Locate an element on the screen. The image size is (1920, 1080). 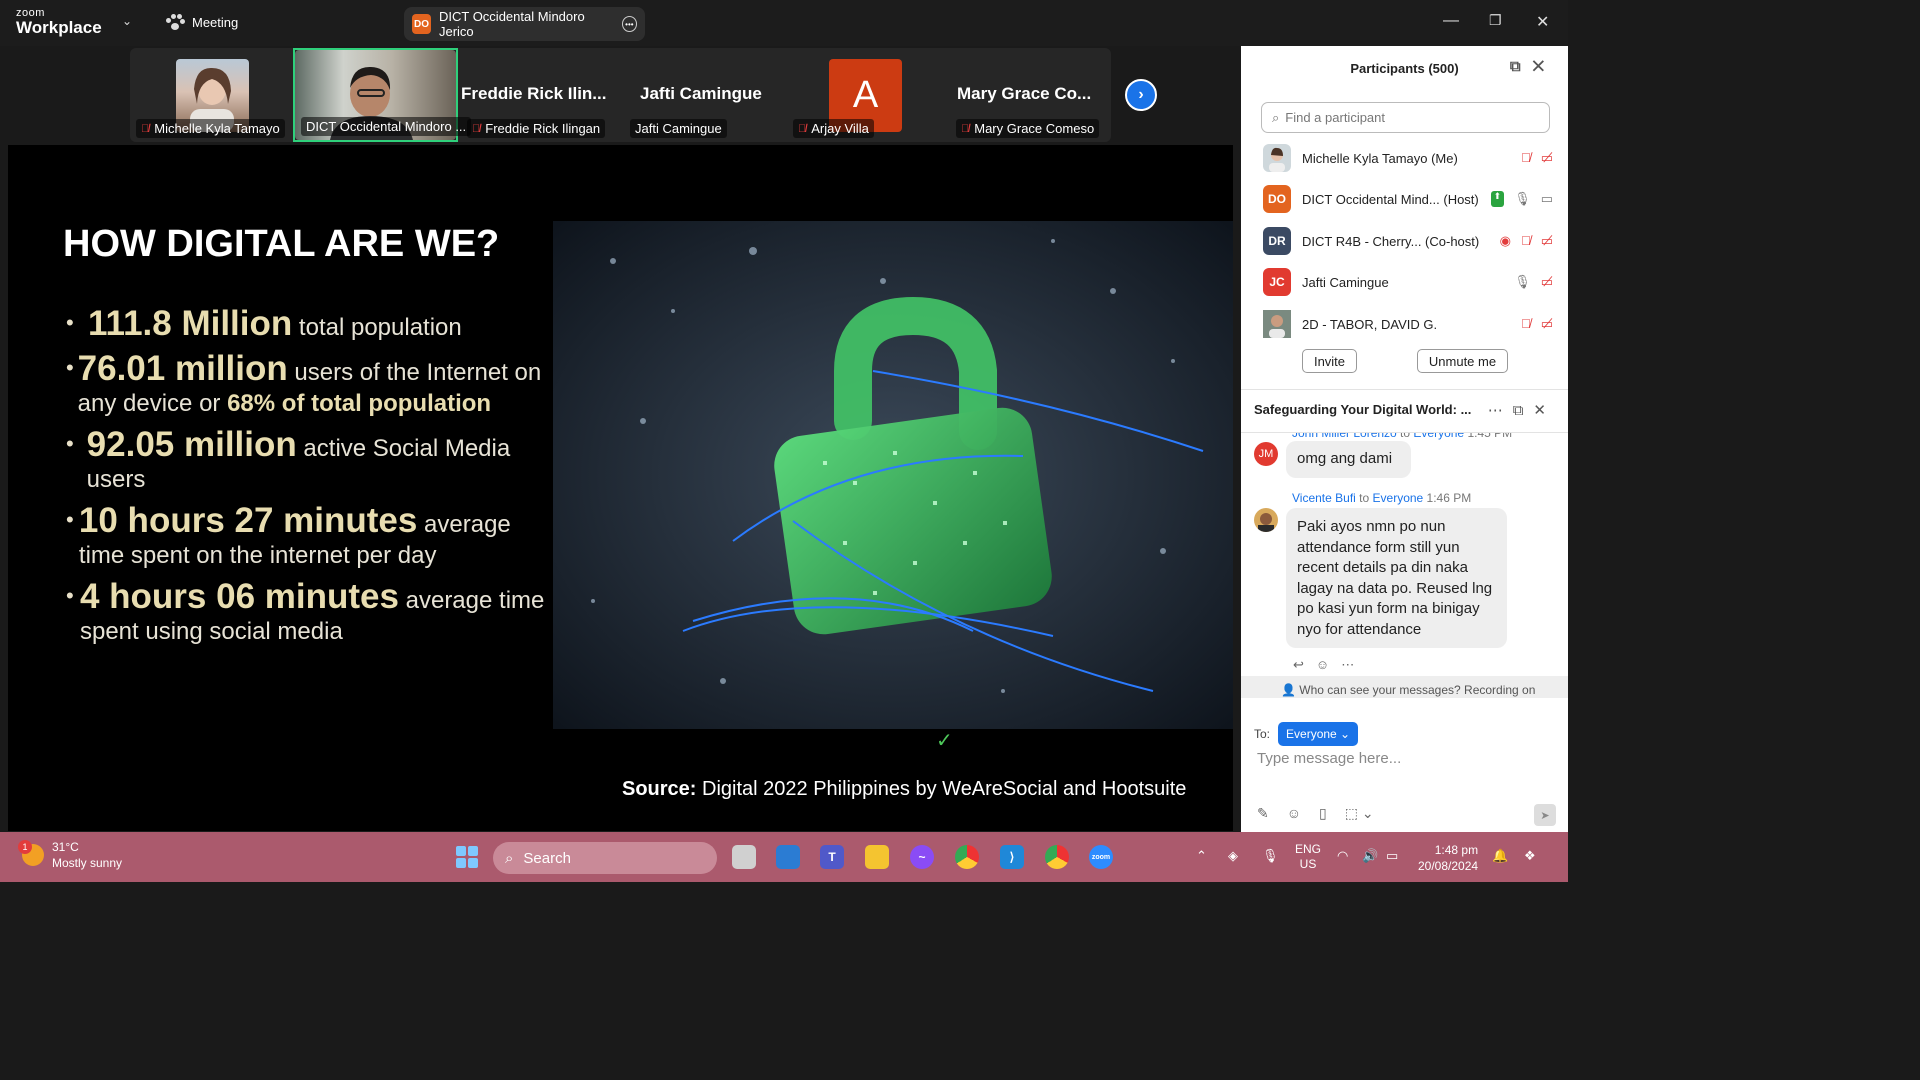
message-avatar is located at coordinates (1266, 520).